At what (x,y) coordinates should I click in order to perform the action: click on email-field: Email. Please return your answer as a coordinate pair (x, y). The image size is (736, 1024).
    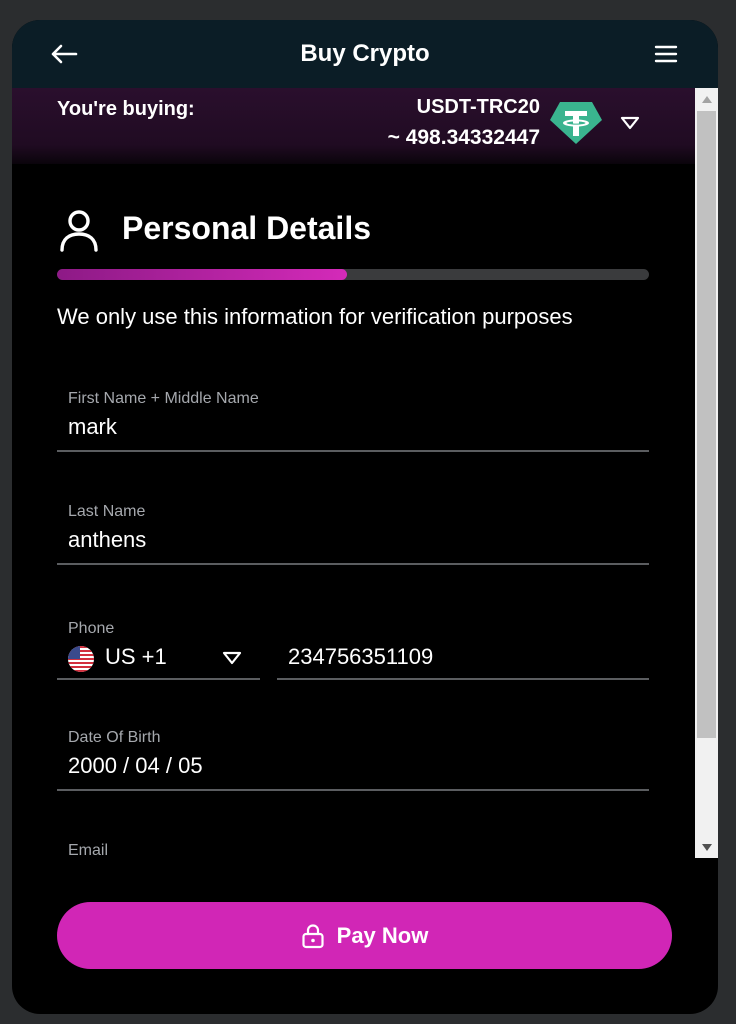
    Looking at the image, I should click on (353, 847).